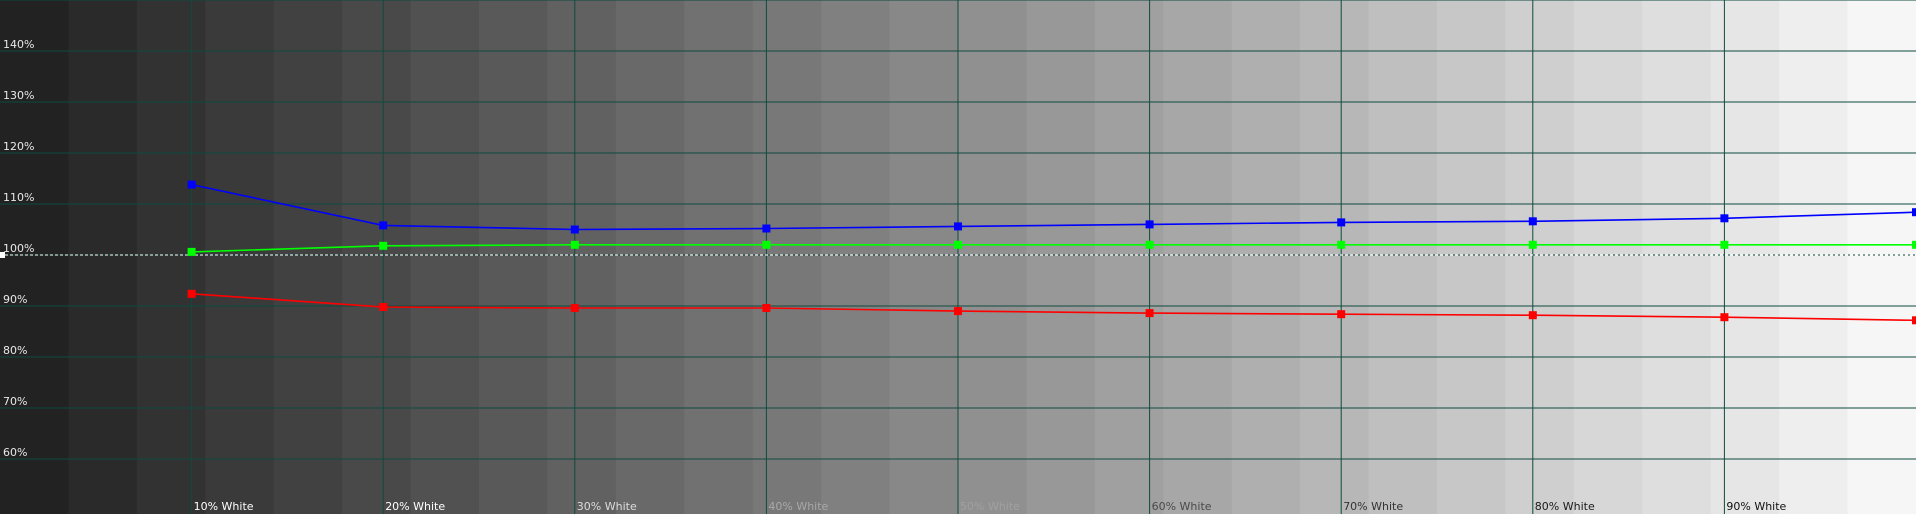 This screenshot has width=1916, height=514. Describe the element at coordinates (18, 146) in the screenshot. I see `y-tick-label: 120%` at that location.